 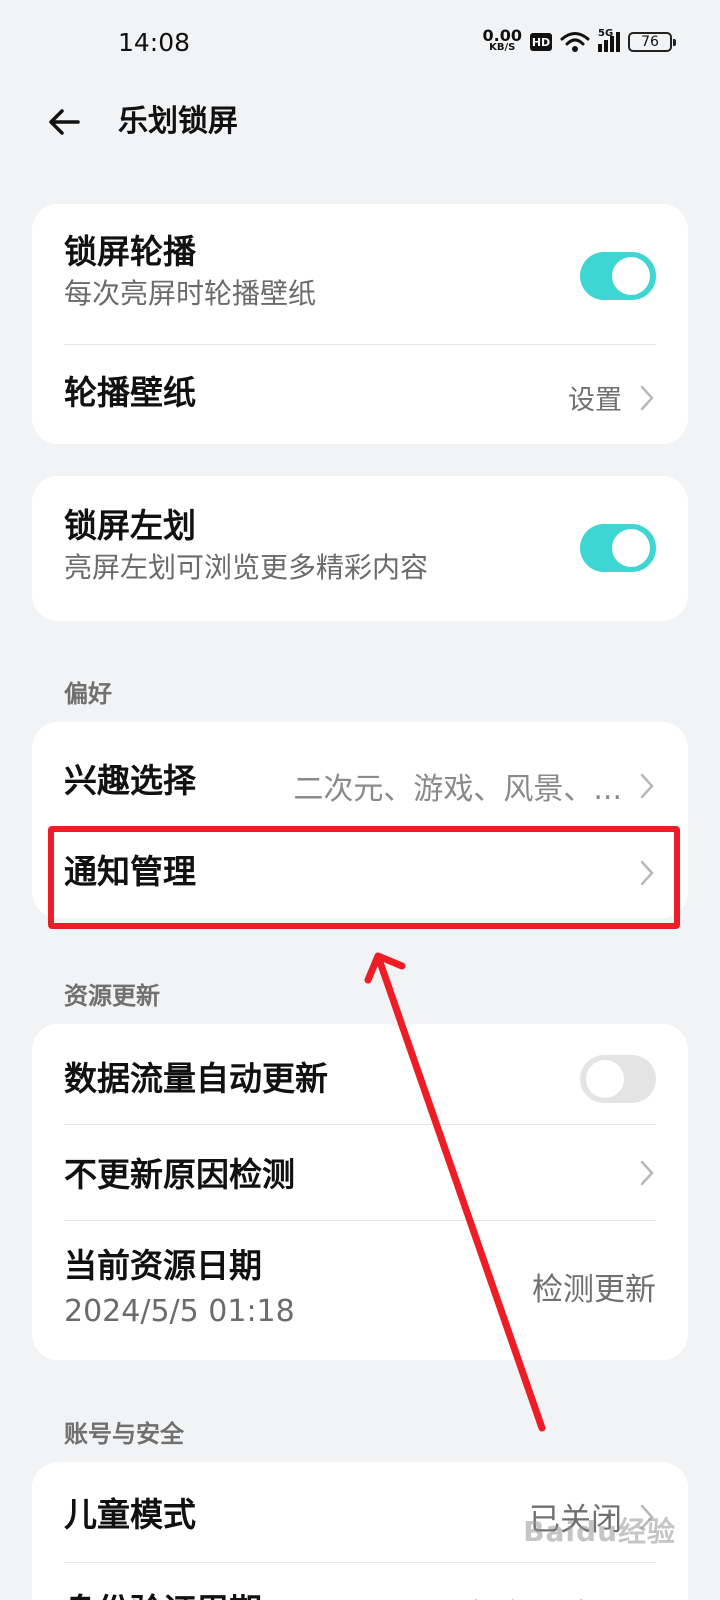 What do you see at coordinates (502, 47) in the screenshot?
I see `network-speed-unit: KB/S` at bounding box center [502, 47].